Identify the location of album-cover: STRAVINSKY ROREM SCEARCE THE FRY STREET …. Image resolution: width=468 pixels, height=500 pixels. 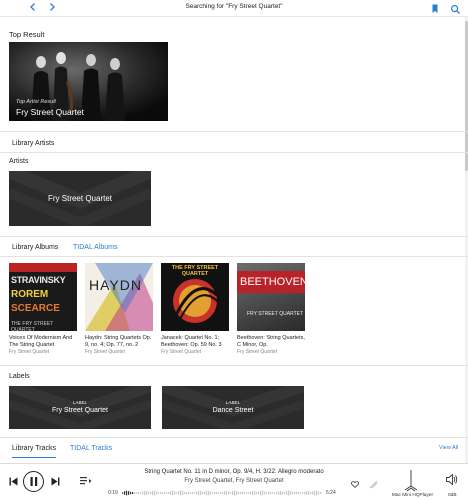
(43, 297).